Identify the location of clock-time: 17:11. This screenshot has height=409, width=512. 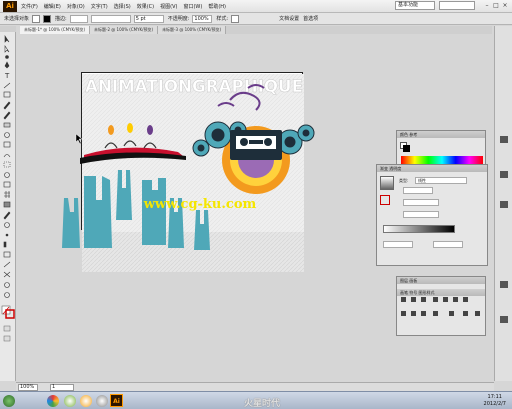
(494, 397).